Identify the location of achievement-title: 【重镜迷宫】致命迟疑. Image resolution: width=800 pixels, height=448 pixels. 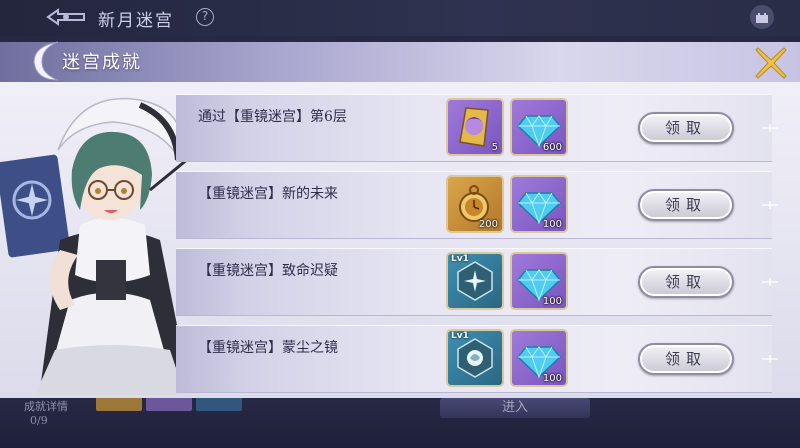
(268, 271).